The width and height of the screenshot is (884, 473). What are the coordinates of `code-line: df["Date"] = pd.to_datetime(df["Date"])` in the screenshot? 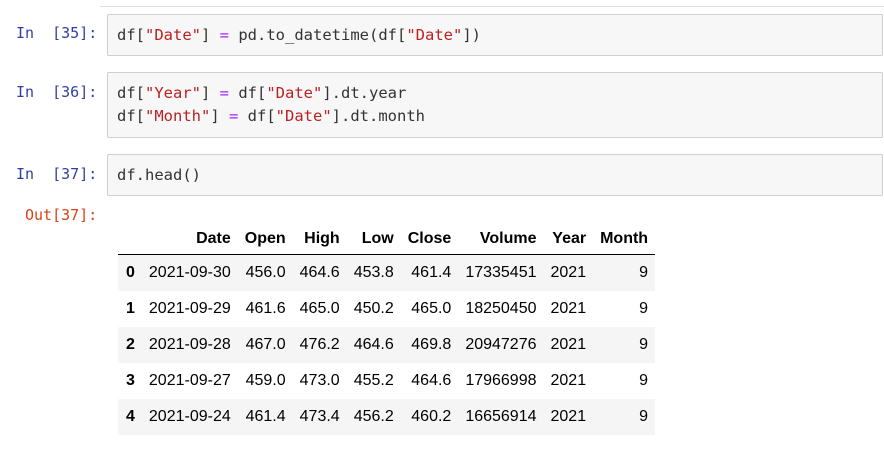 It's located at (299, 35).